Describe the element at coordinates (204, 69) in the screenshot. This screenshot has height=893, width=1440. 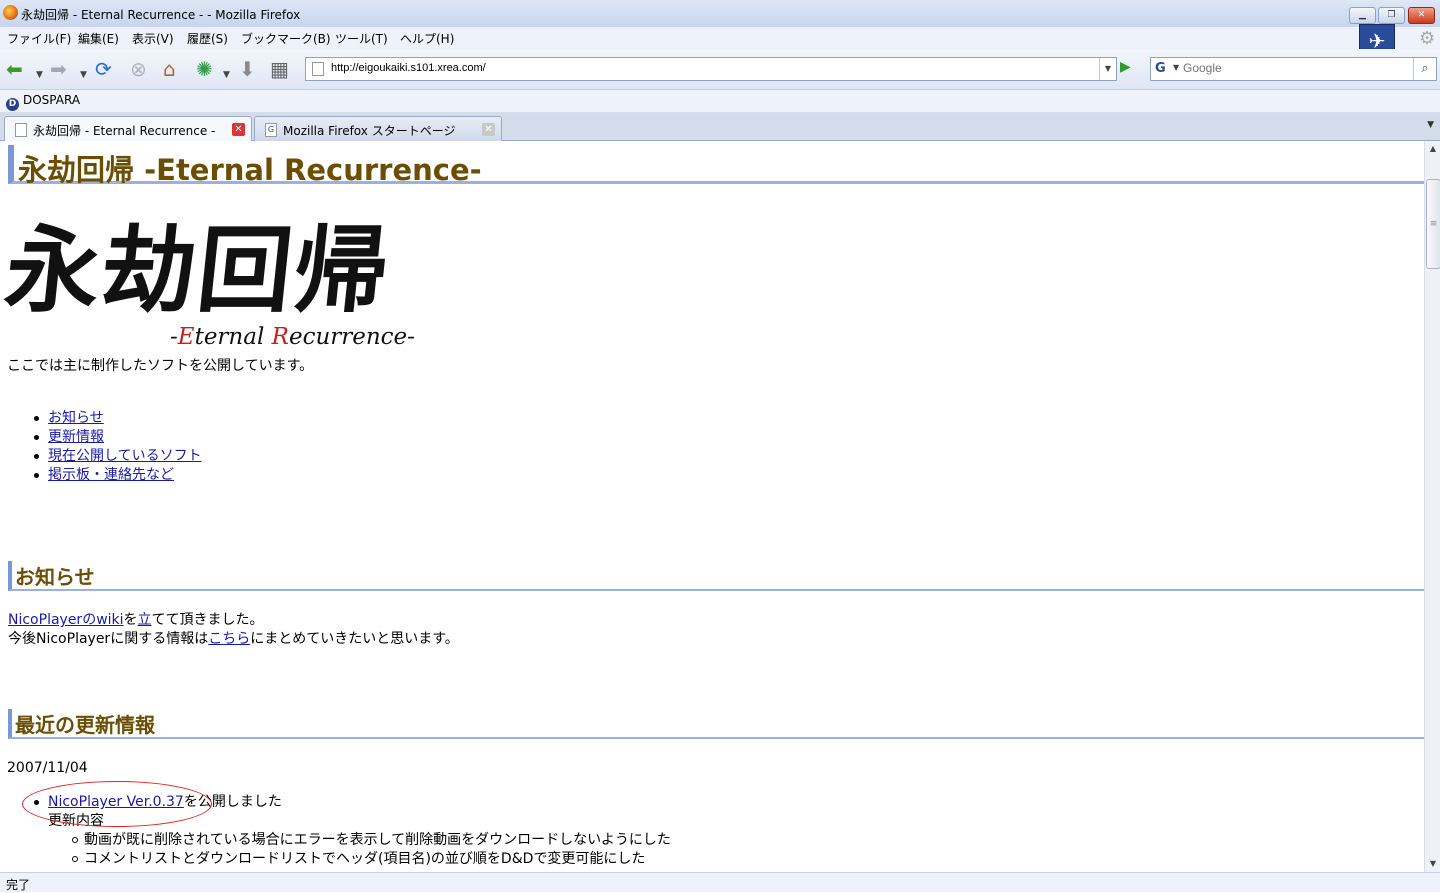
I see `addon-swirl-icon: ✺` at that location.